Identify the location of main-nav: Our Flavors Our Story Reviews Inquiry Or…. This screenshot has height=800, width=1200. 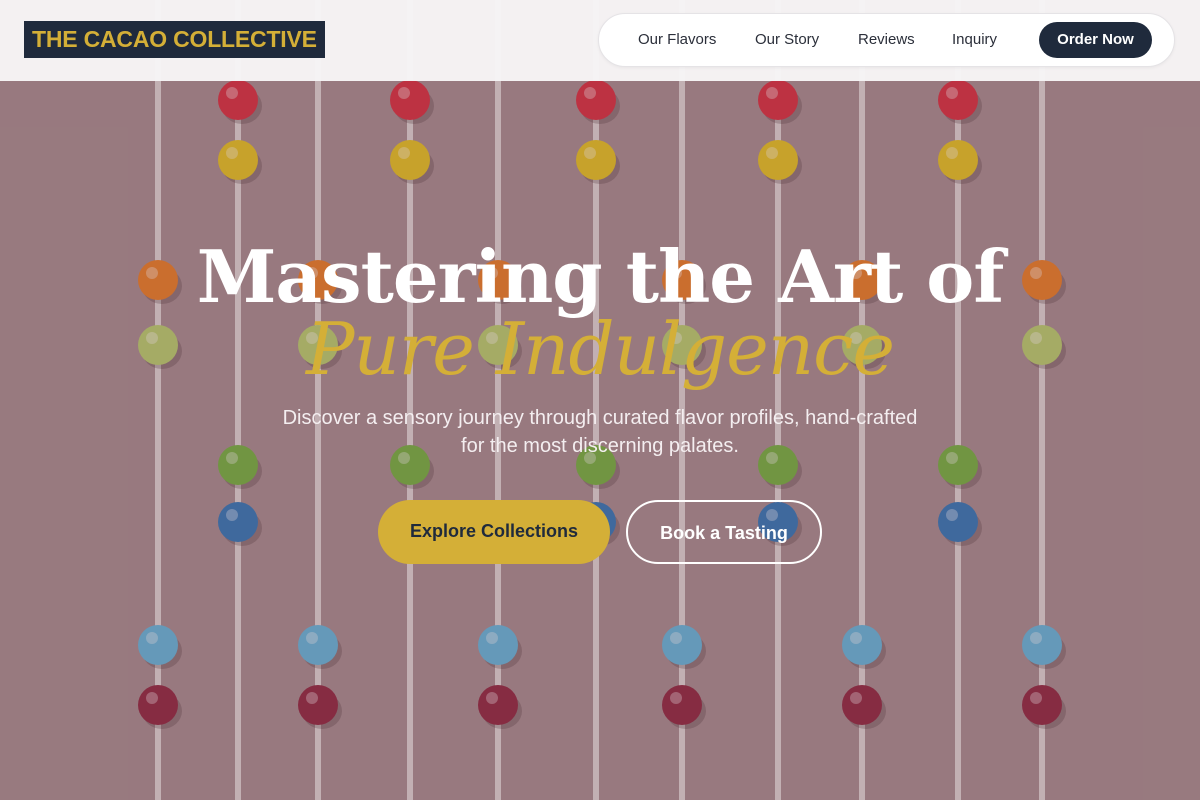
(886, 40).